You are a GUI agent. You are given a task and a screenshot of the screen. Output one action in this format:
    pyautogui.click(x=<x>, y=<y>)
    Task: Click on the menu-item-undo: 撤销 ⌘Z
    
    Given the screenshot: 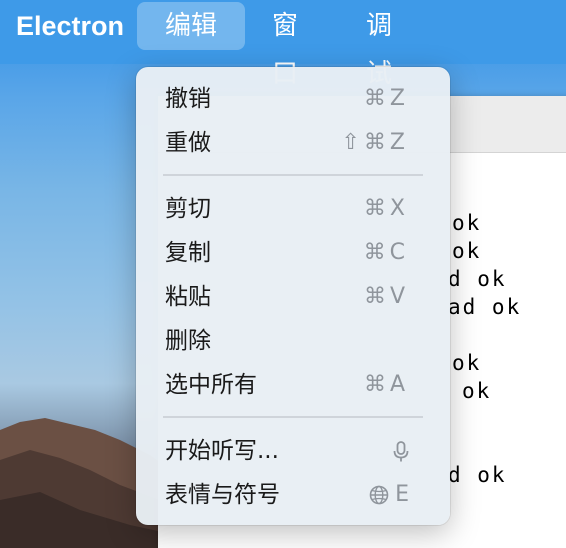 What is the action you would take?
    pyautogui.click(x=293, y=99)
    